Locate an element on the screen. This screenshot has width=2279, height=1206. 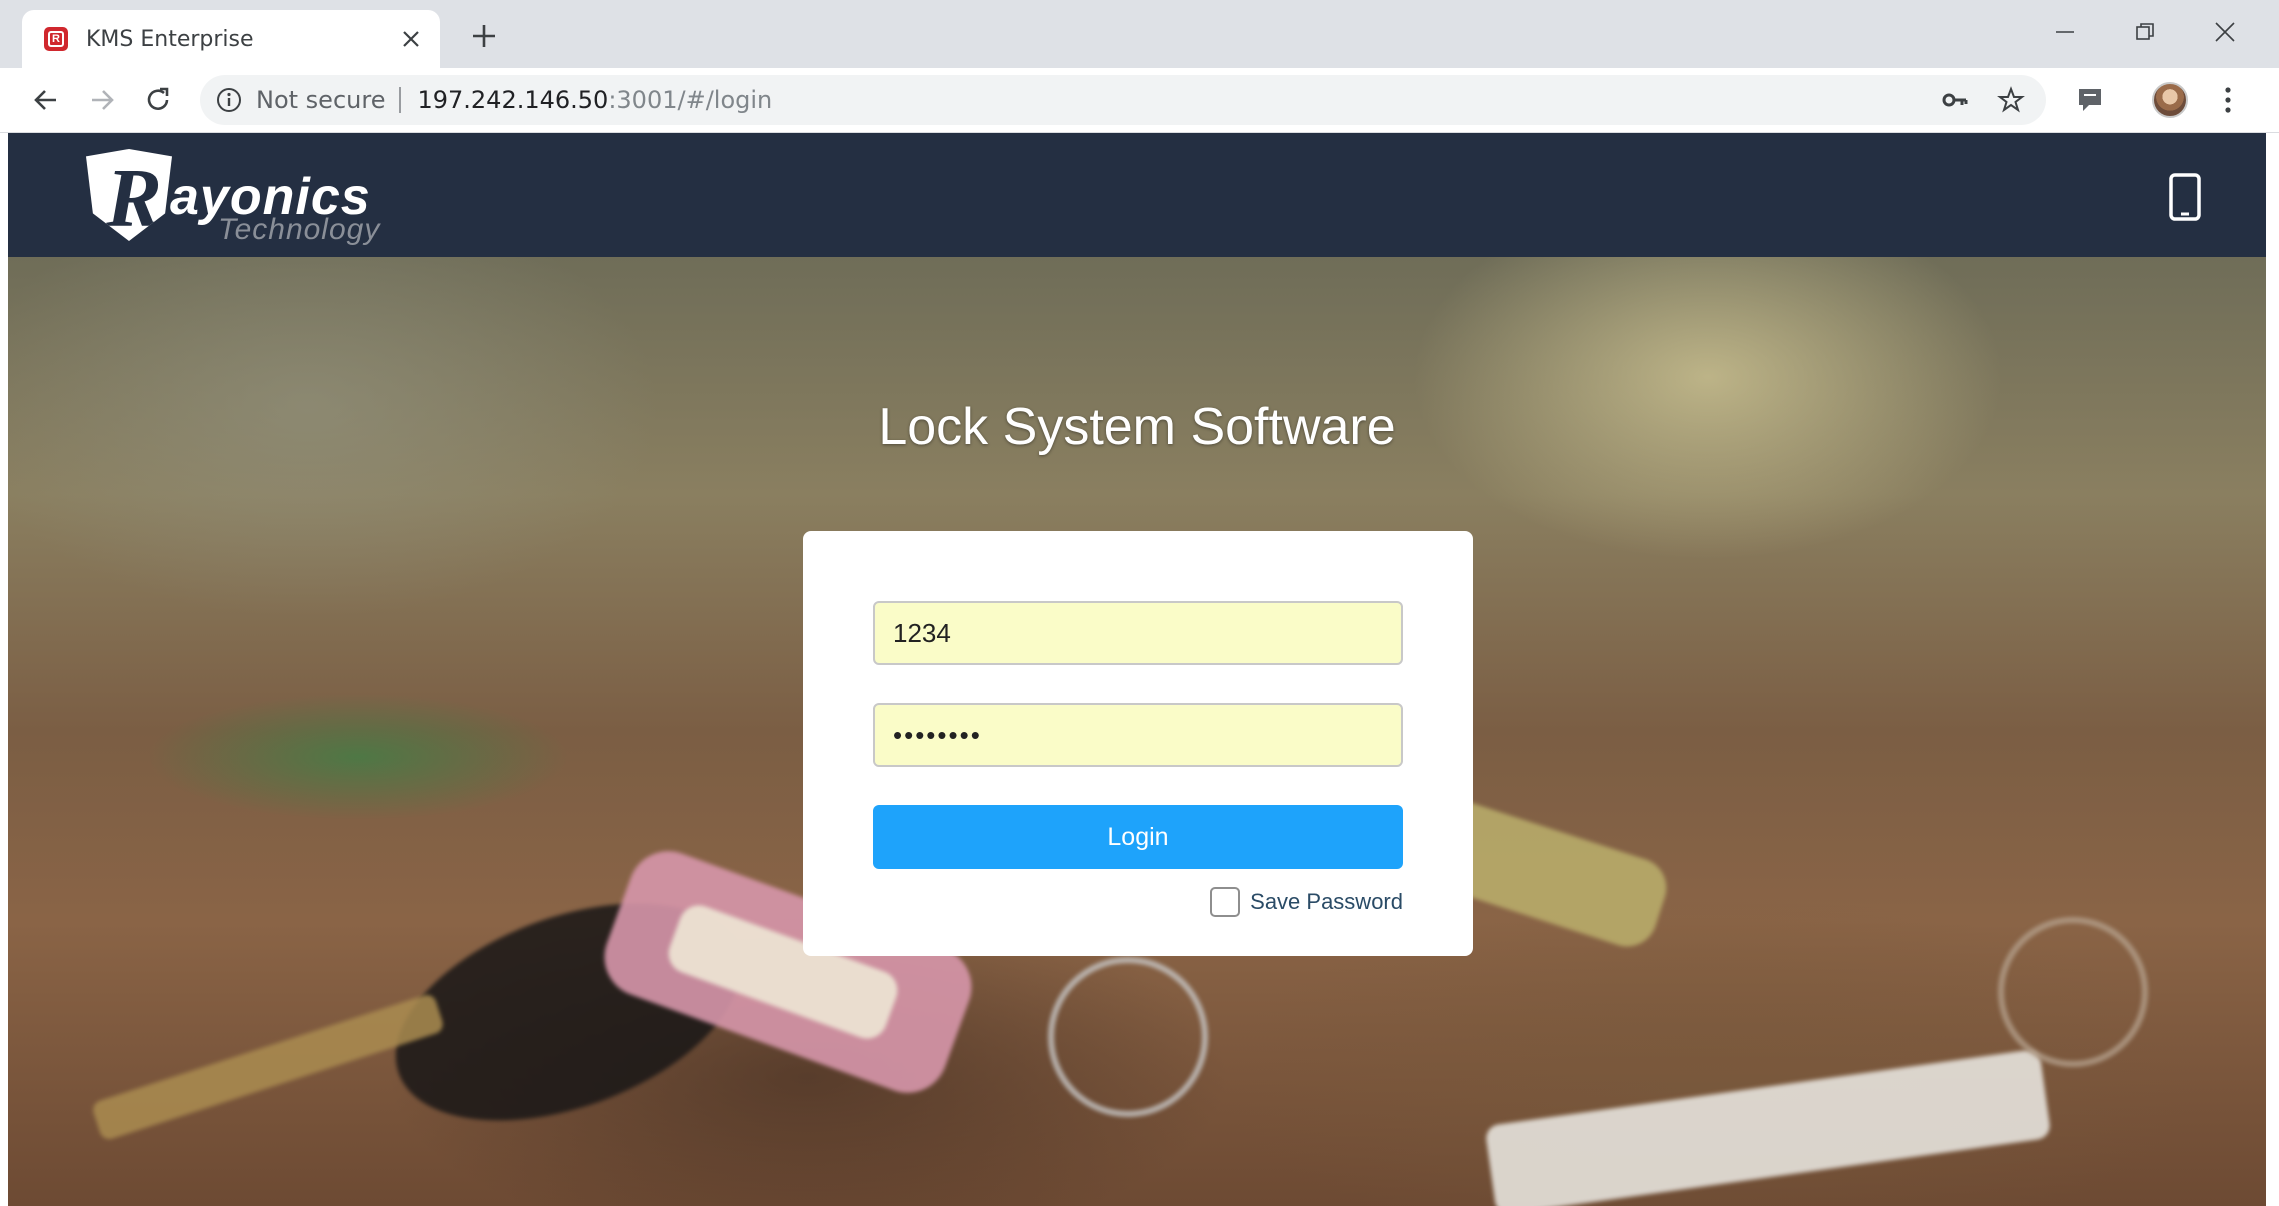
omnibox-separator is located at coordinates (400, 100).